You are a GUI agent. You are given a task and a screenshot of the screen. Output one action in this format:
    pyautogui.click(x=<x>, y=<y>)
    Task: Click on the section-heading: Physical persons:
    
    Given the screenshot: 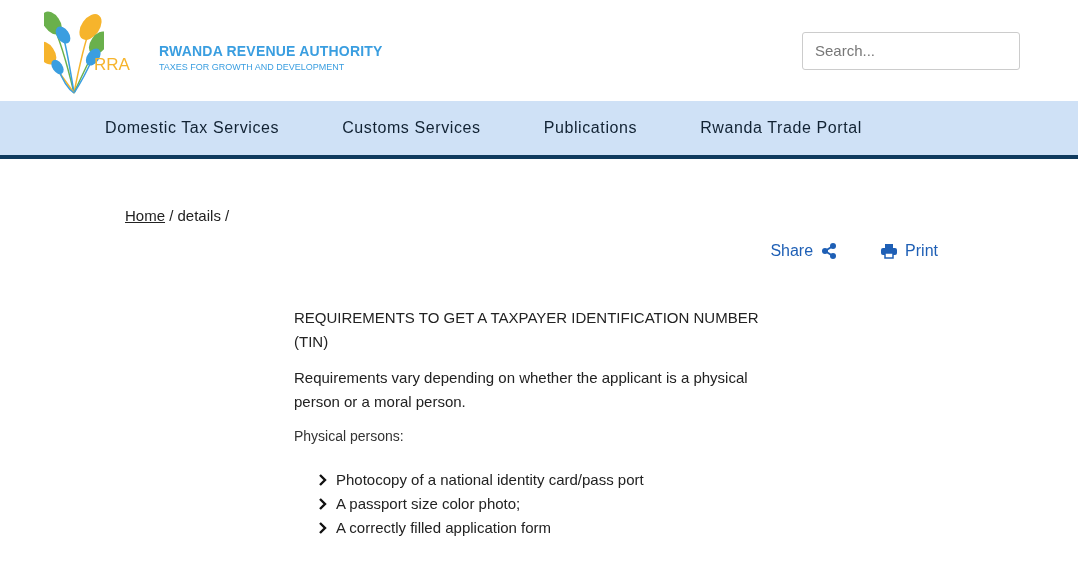 What is the action you would take?
    pyautogui.click(x=349, y=436)
    